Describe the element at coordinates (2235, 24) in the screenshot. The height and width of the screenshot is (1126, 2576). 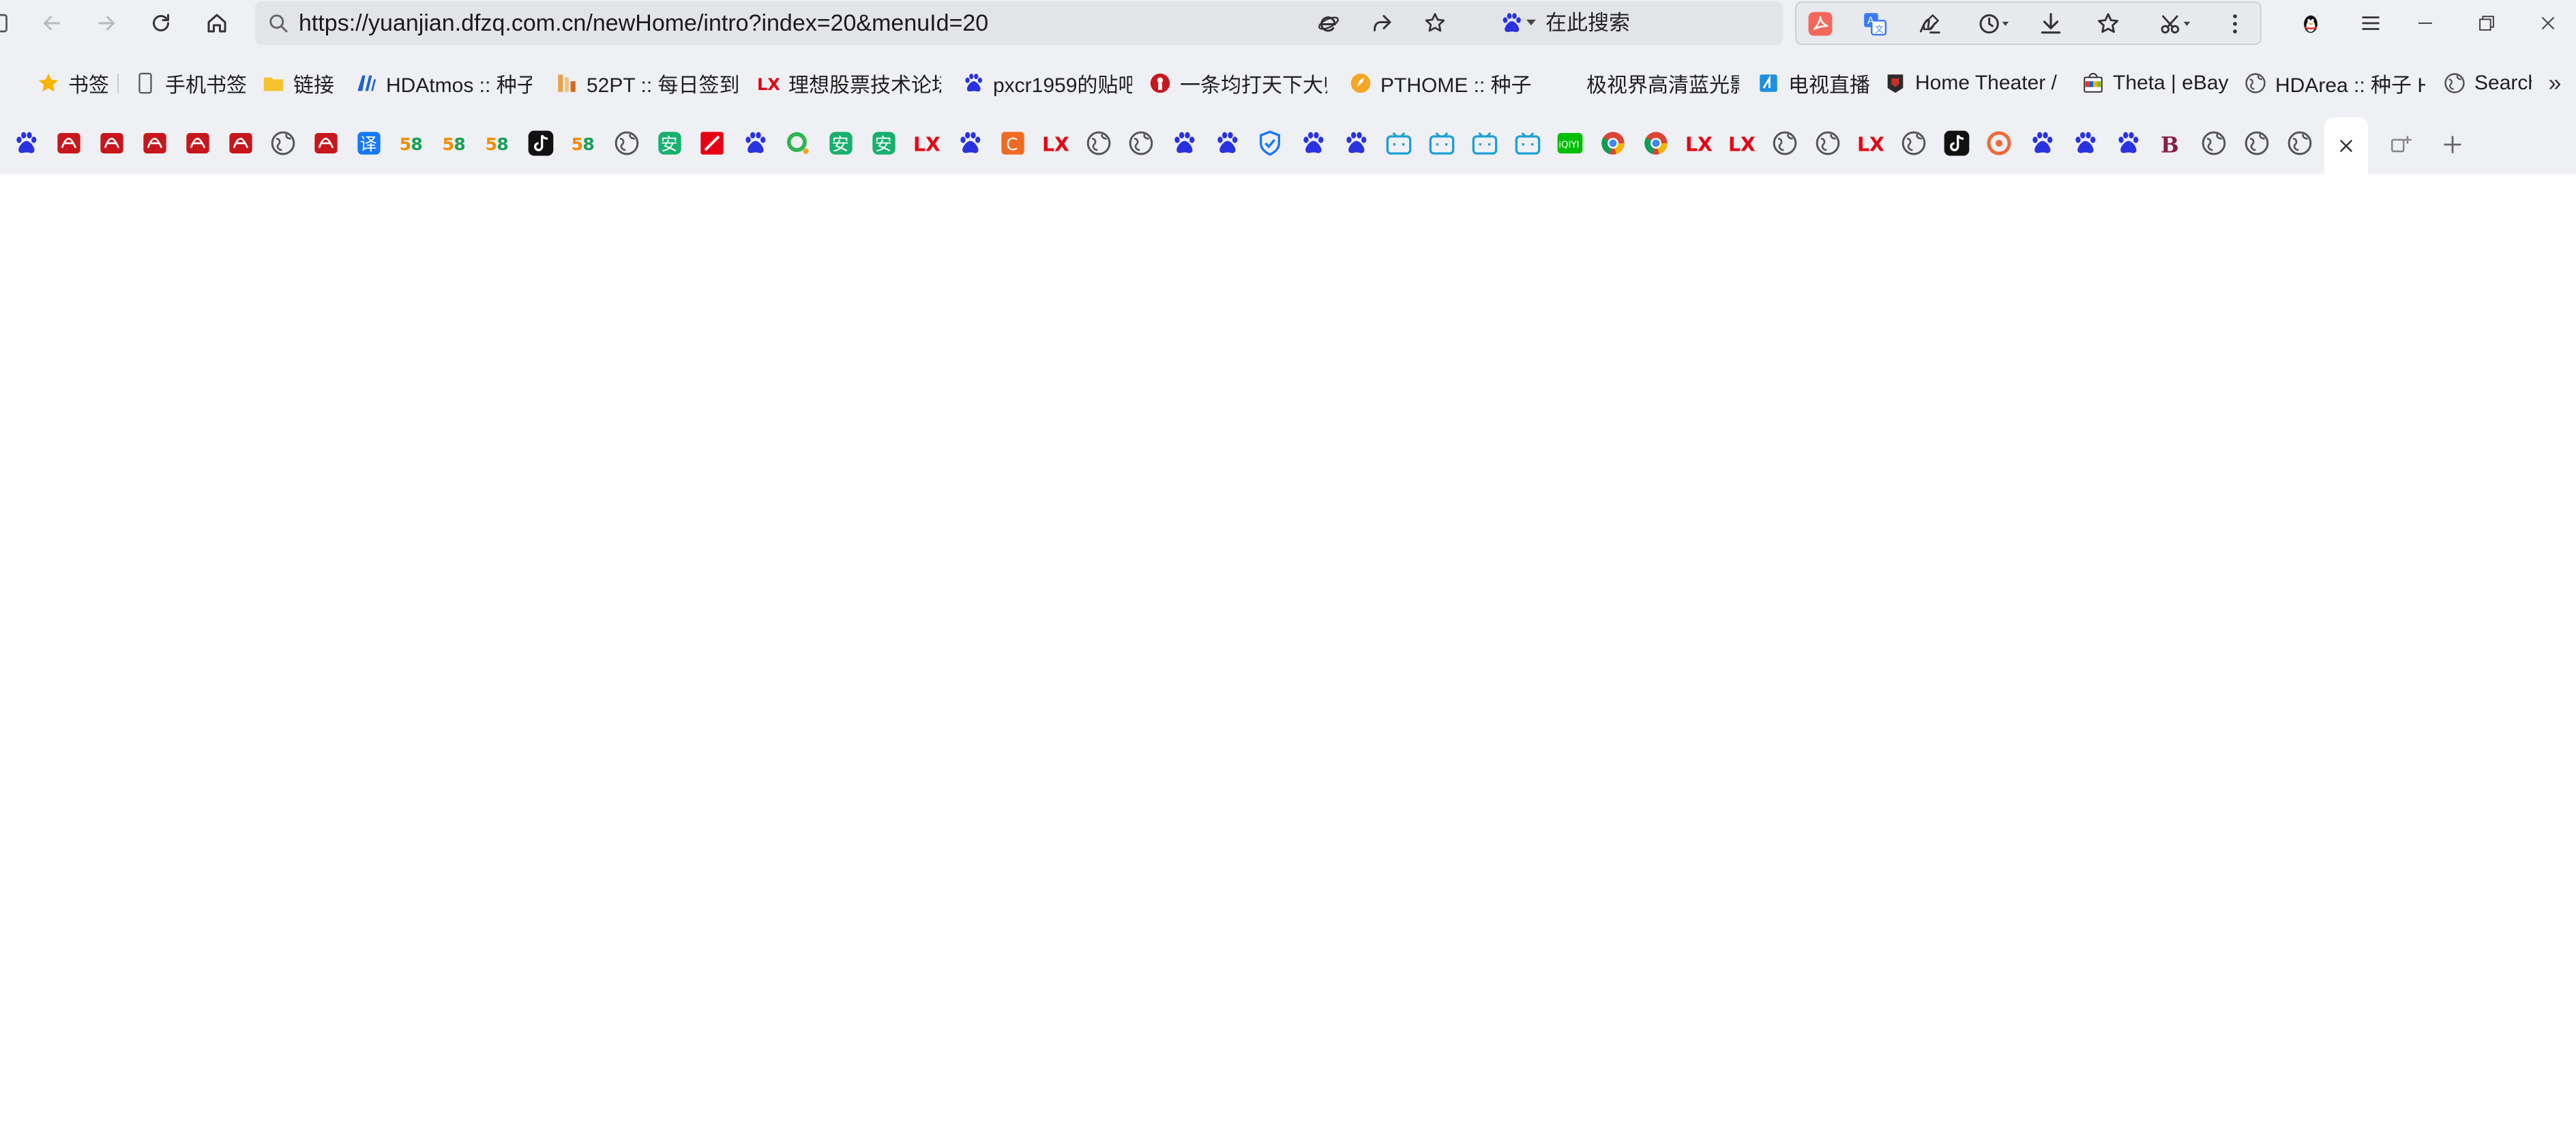
I see `more-options-button` at that location.